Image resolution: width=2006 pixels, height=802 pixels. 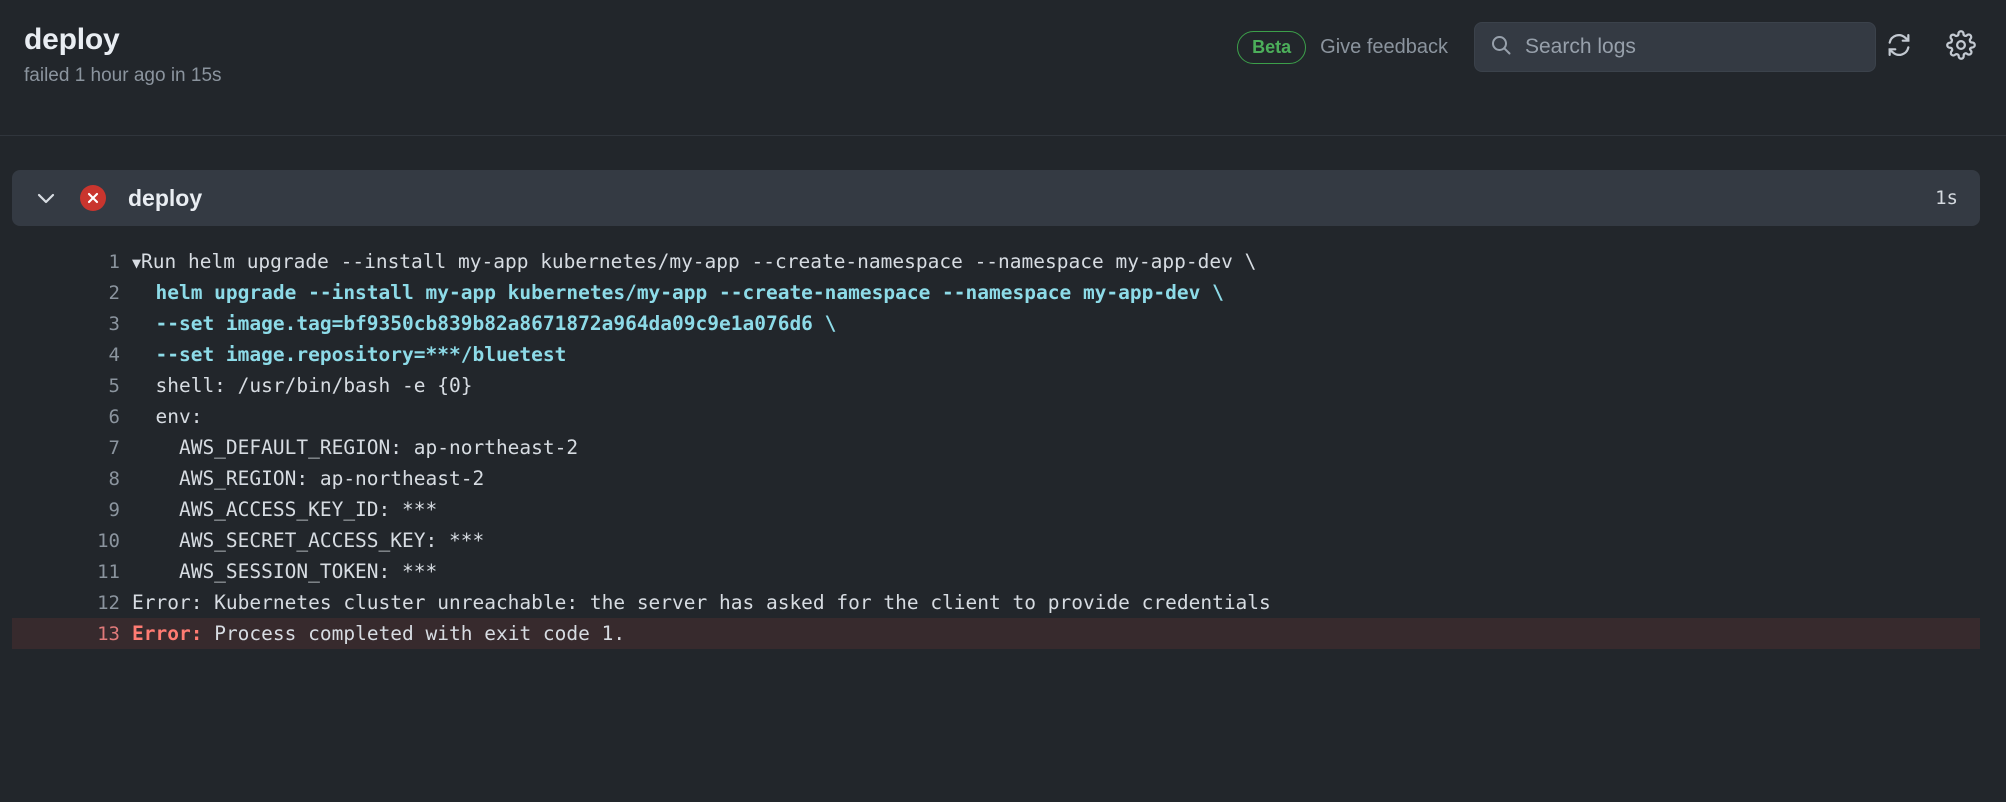 I want to click on log-line-content: AWS_SESSION_TOKEN: ***, so click(x=278, y=571).